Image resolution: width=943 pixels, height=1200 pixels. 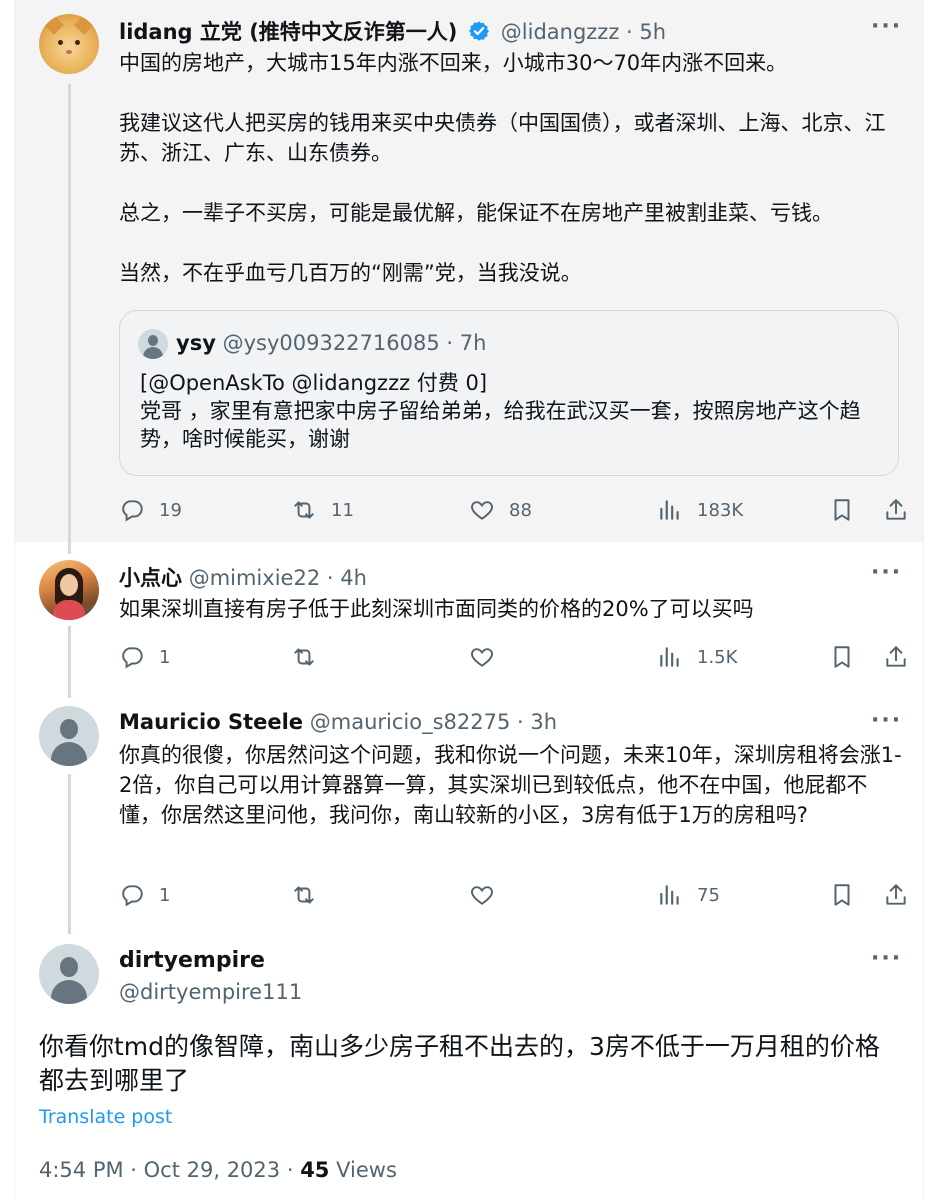 I want to click on views-button: 75, so click(x=688, y=895).